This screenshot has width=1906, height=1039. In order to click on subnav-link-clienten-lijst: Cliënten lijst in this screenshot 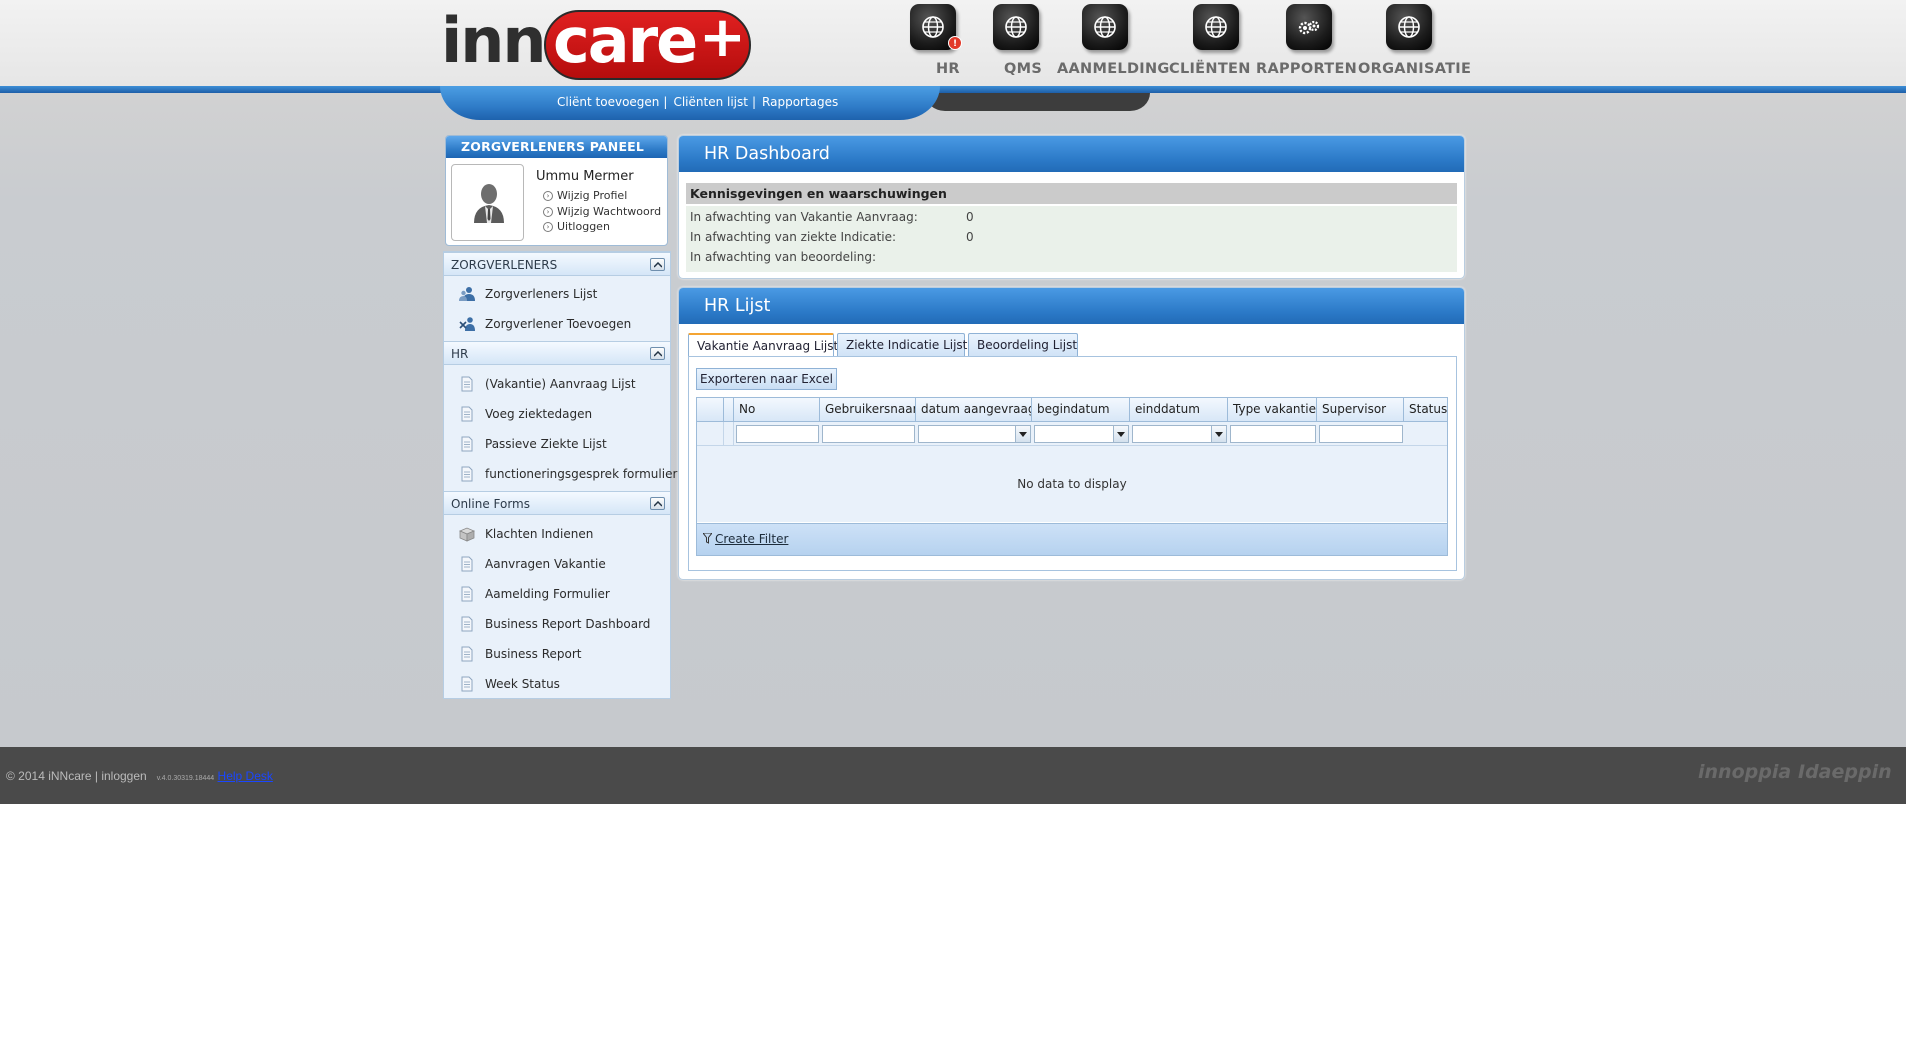, I will do `click(710, 102)`.